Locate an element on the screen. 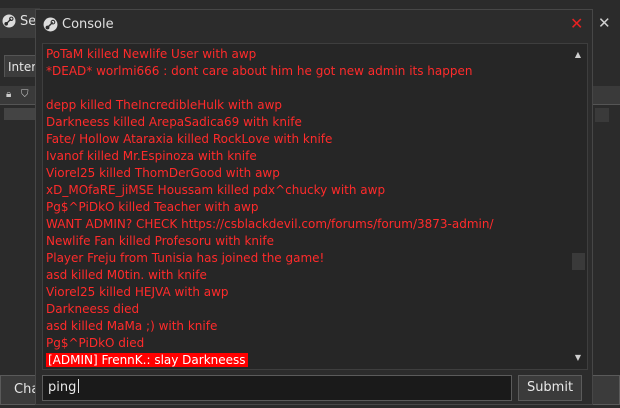 The width and height of the screenshot is (620, 408). log-line: Viorel25 killed HEJVA with awp is located at coordinates (137, 292).